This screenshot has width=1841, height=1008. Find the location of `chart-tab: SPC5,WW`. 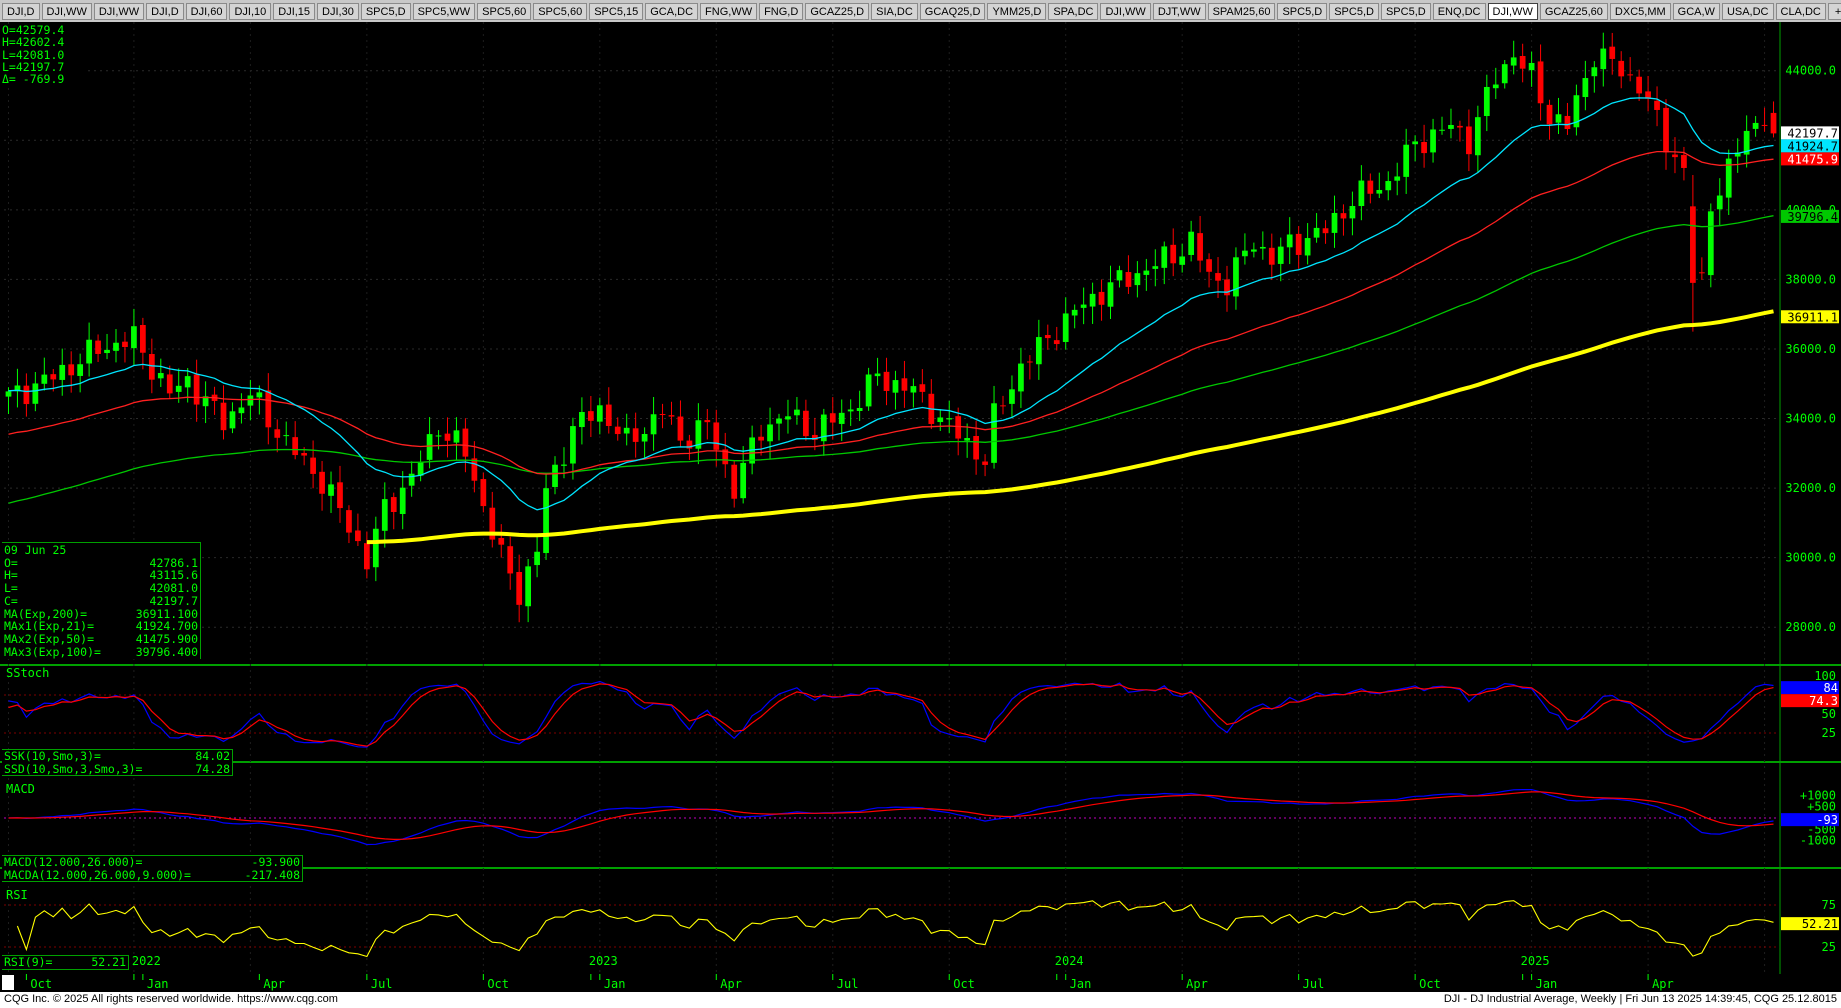

chart-tab: SPC5,WW is located at coordinates (444, 11).